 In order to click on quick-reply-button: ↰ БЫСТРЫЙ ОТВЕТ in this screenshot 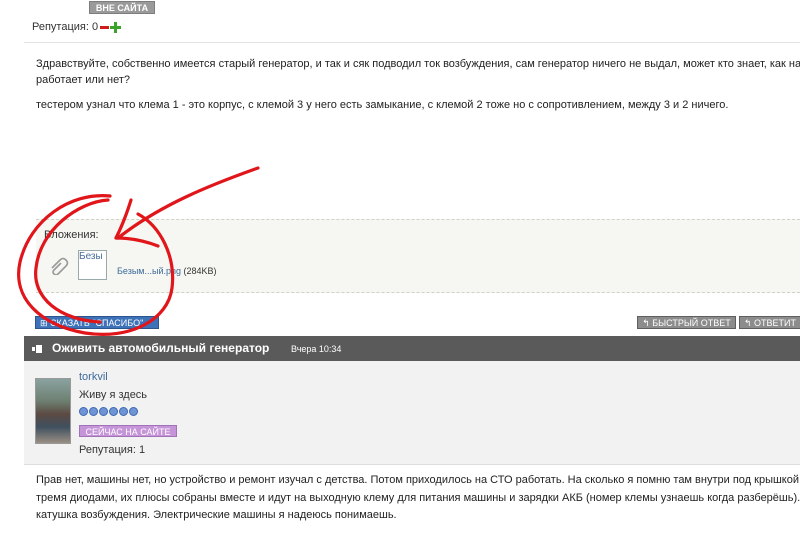, I will do `click(686, 322)`.